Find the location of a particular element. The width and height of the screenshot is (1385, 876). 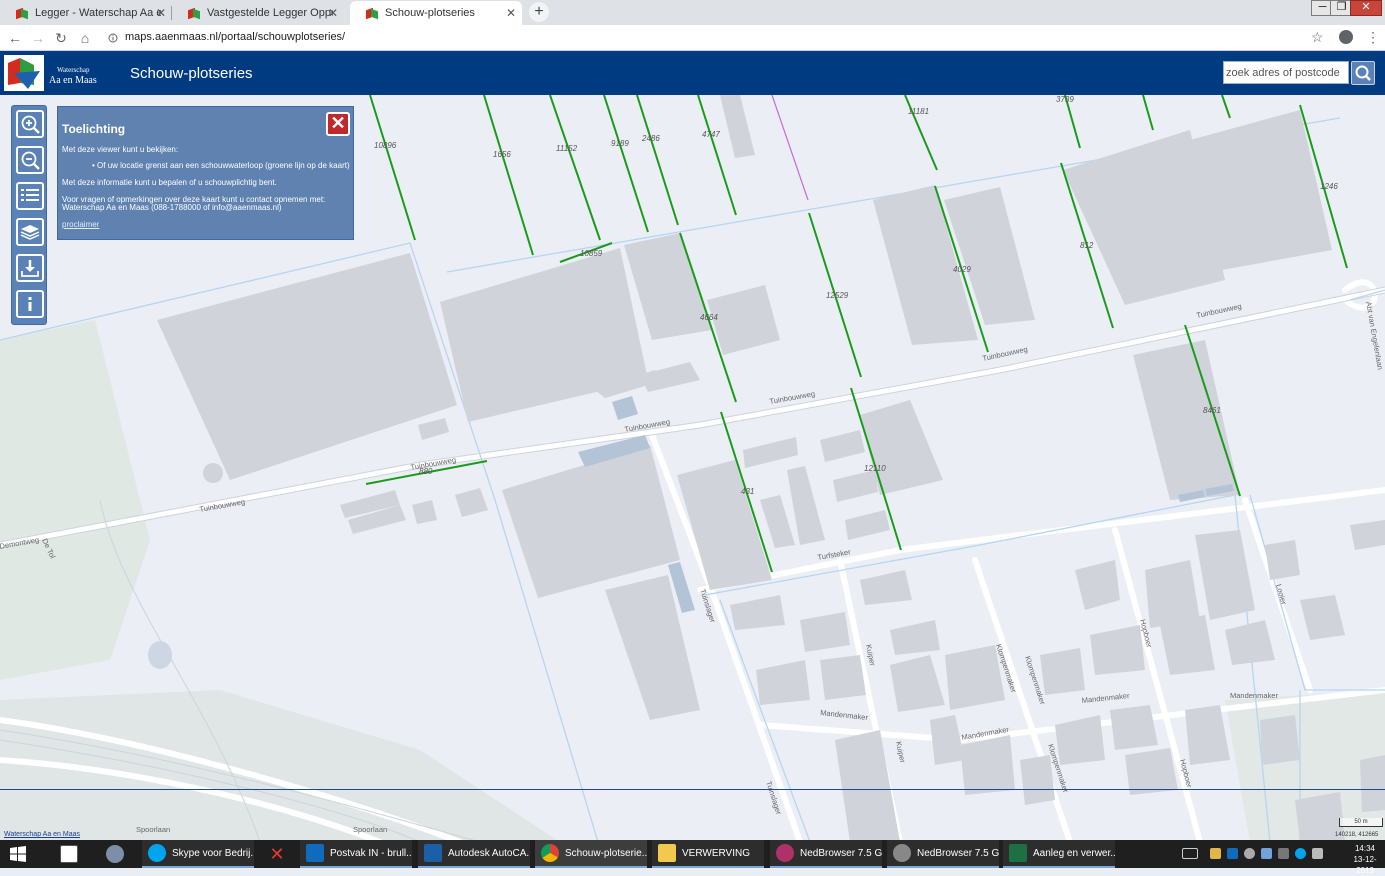

attribution-link: Waterschap Aa en Maas is located at coordinates (42, 834).